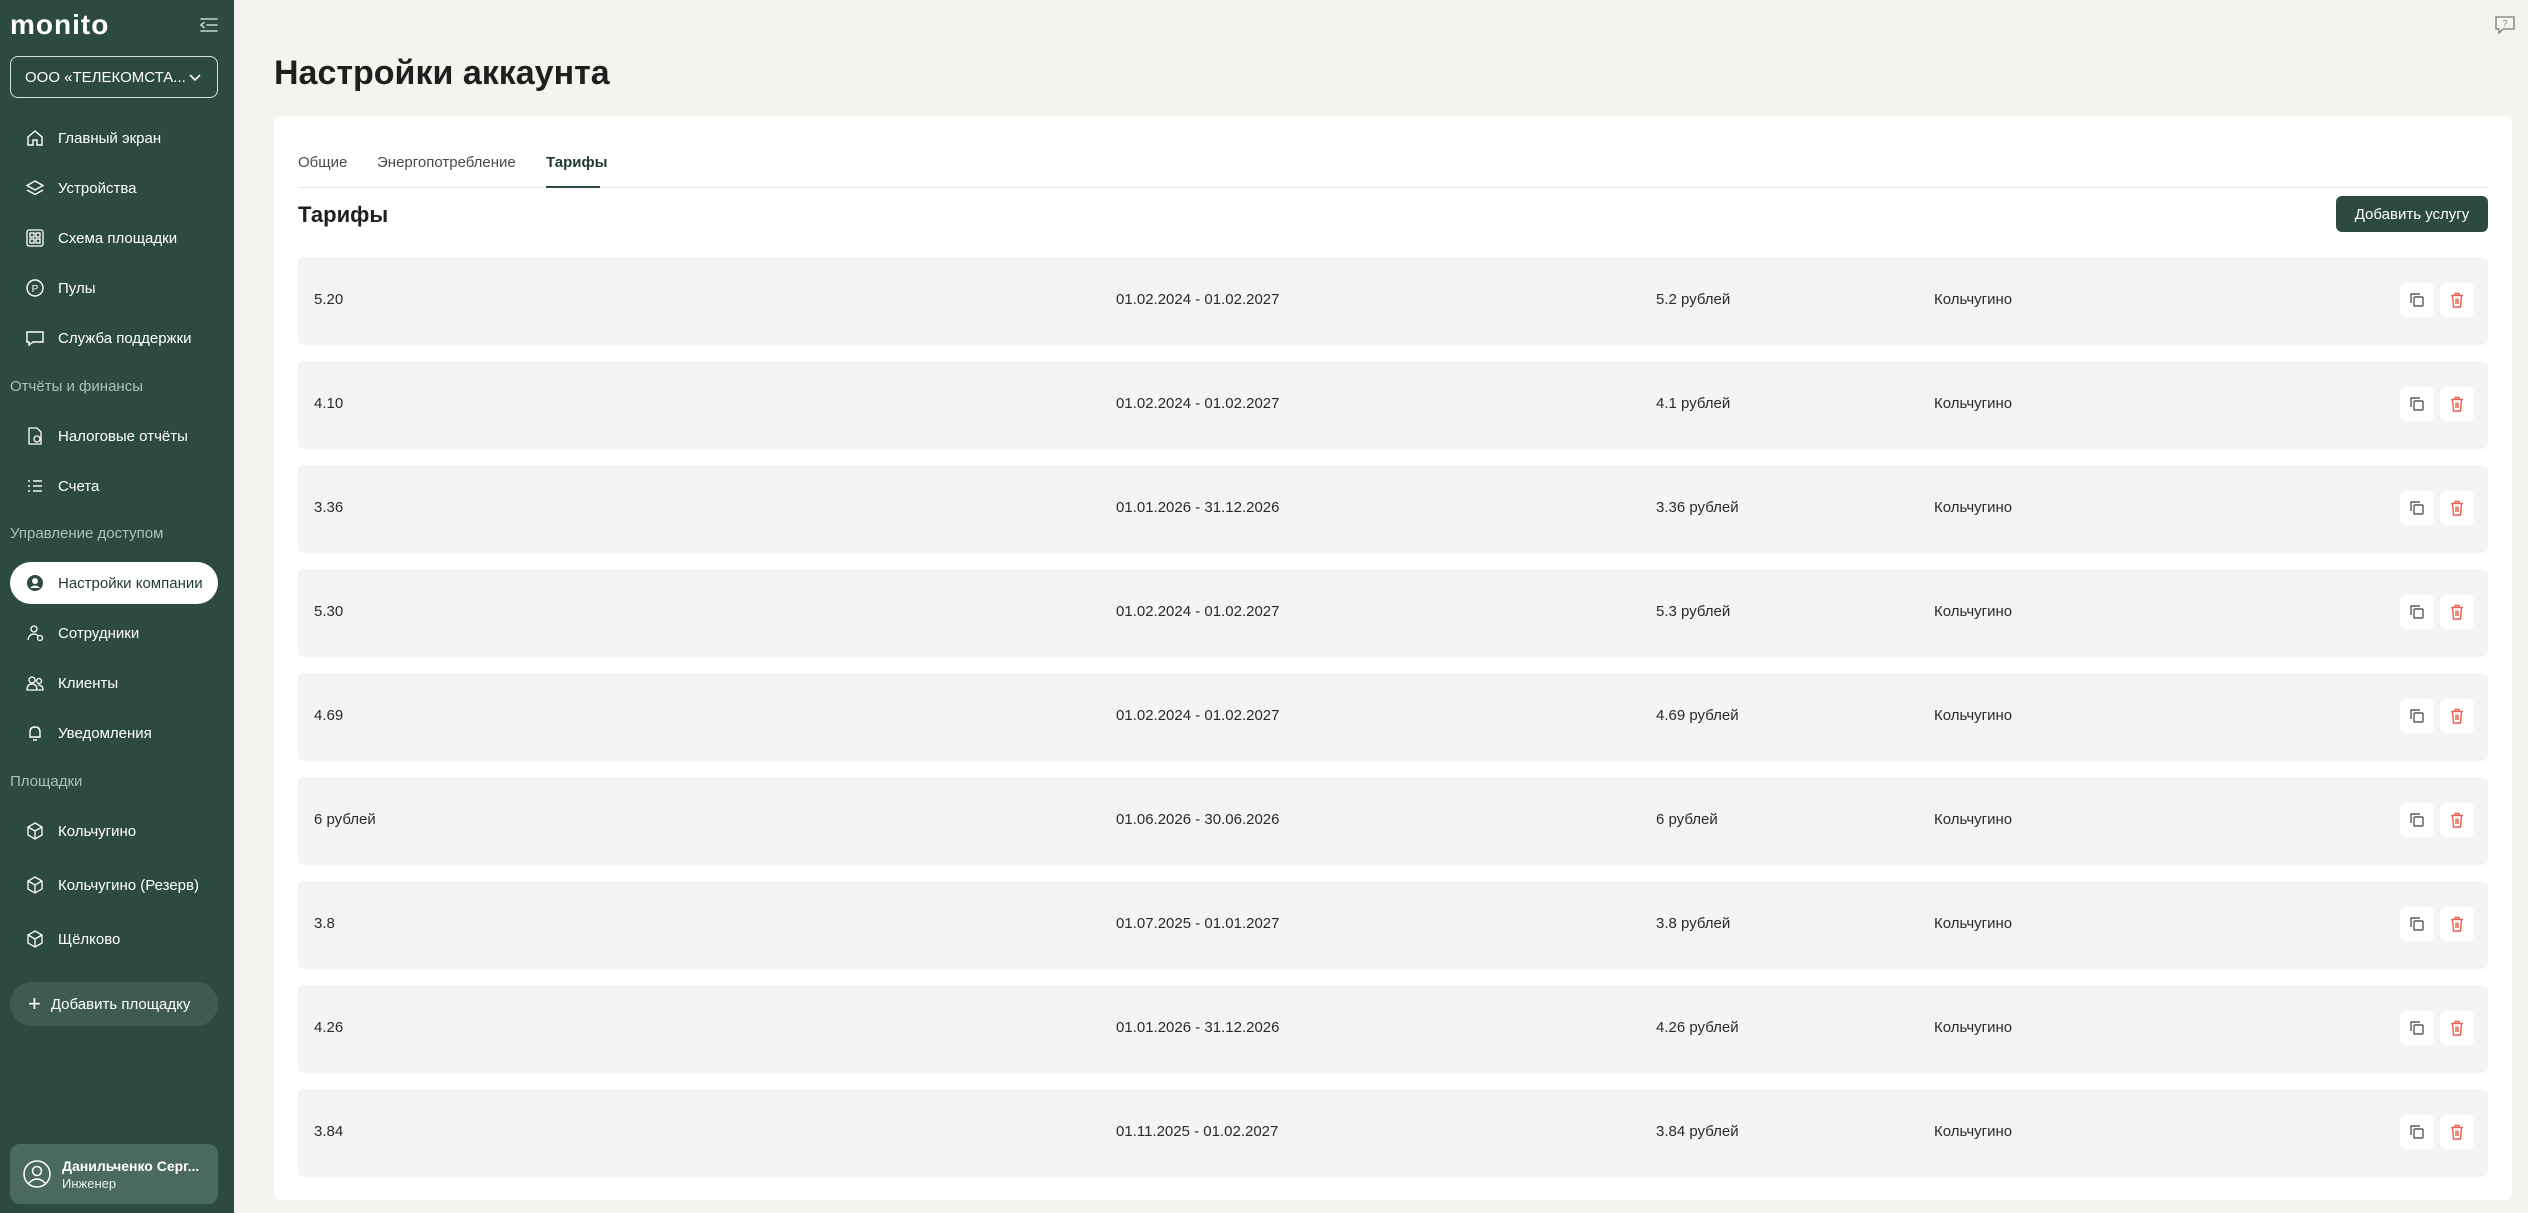 Image resolution: width=2528 pixels, height=1213 pixels. Describe the element at coordinates (35, 733) in the screenshot. I see `bell-icon` at that location.